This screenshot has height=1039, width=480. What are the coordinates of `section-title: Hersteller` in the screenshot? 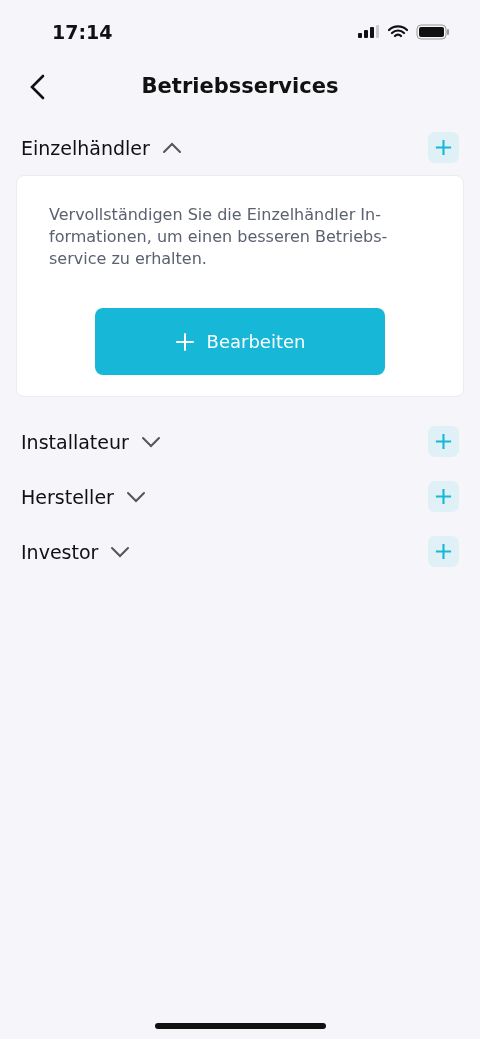 It's located at (67, 496).